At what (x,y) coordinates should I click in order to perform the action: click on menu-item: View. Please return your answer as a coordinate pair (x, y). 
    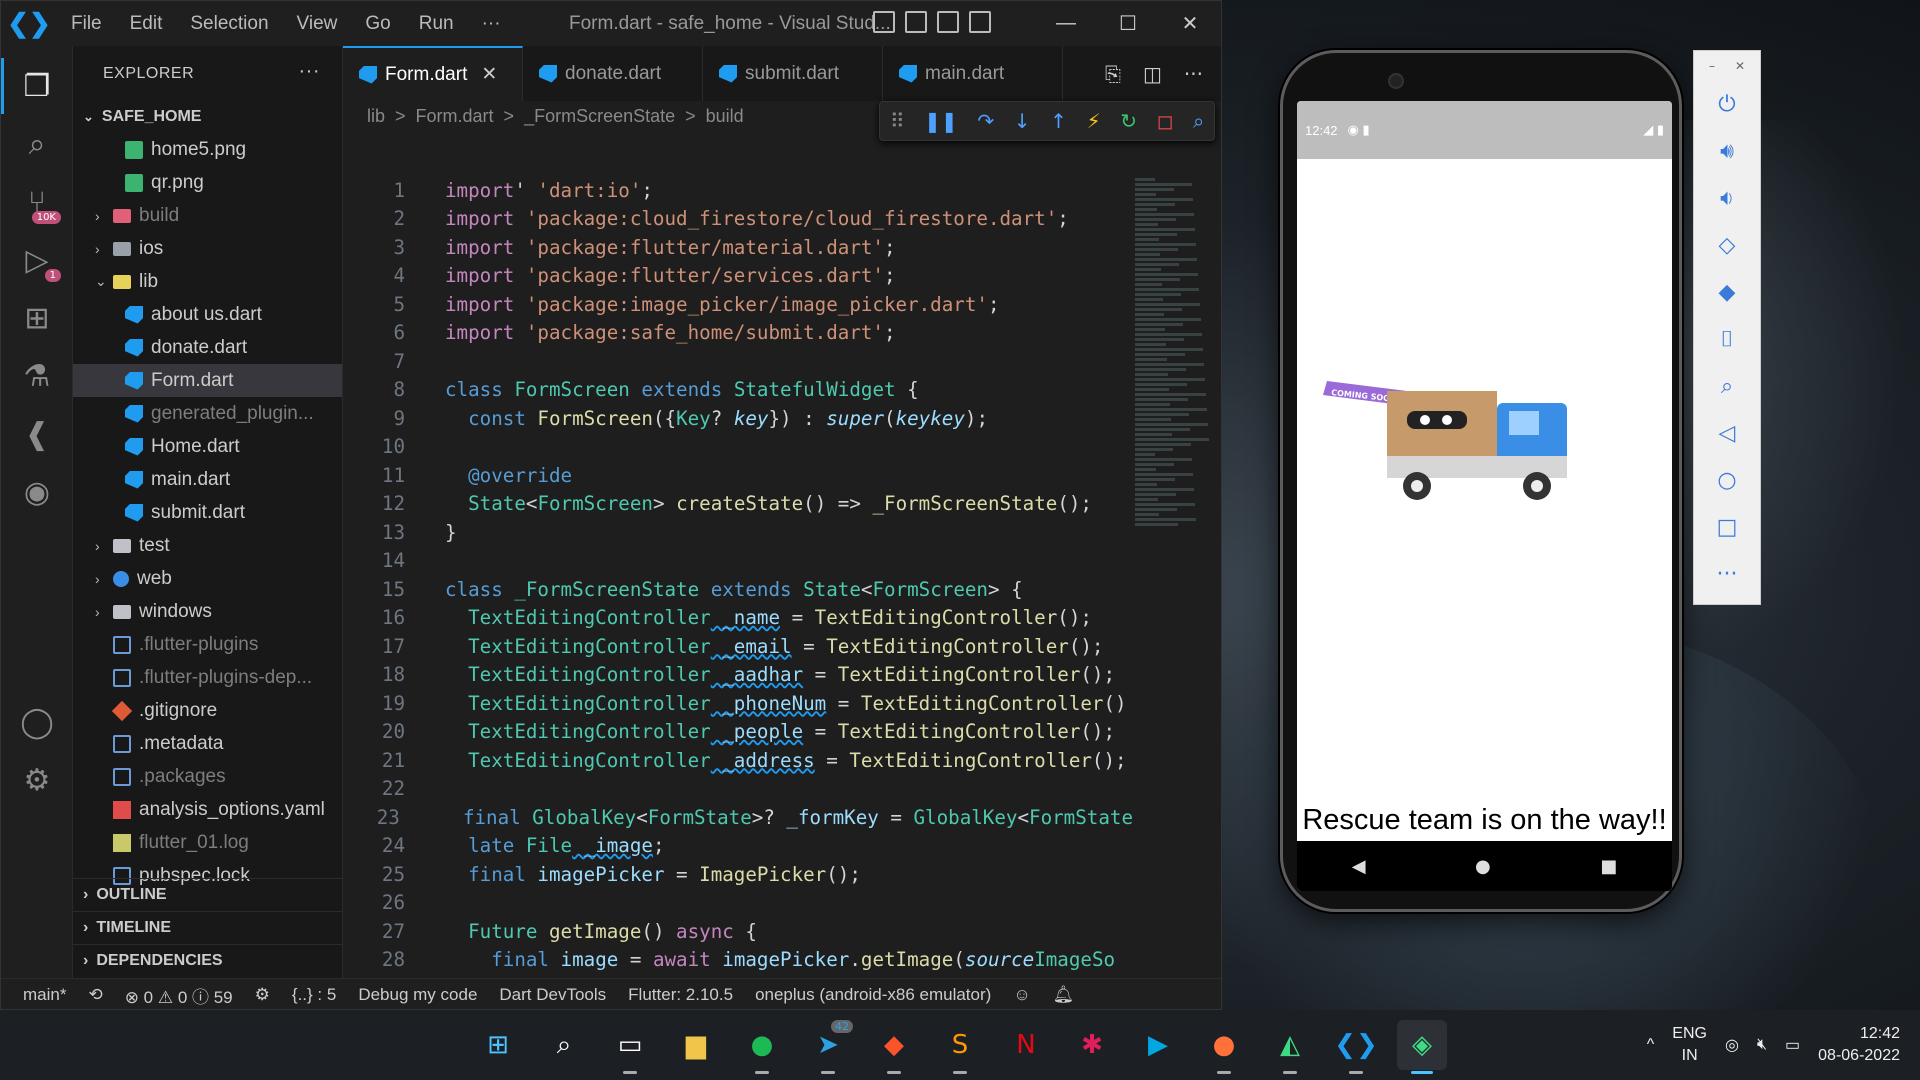
    Looking at the image, I should click on (317, 24).